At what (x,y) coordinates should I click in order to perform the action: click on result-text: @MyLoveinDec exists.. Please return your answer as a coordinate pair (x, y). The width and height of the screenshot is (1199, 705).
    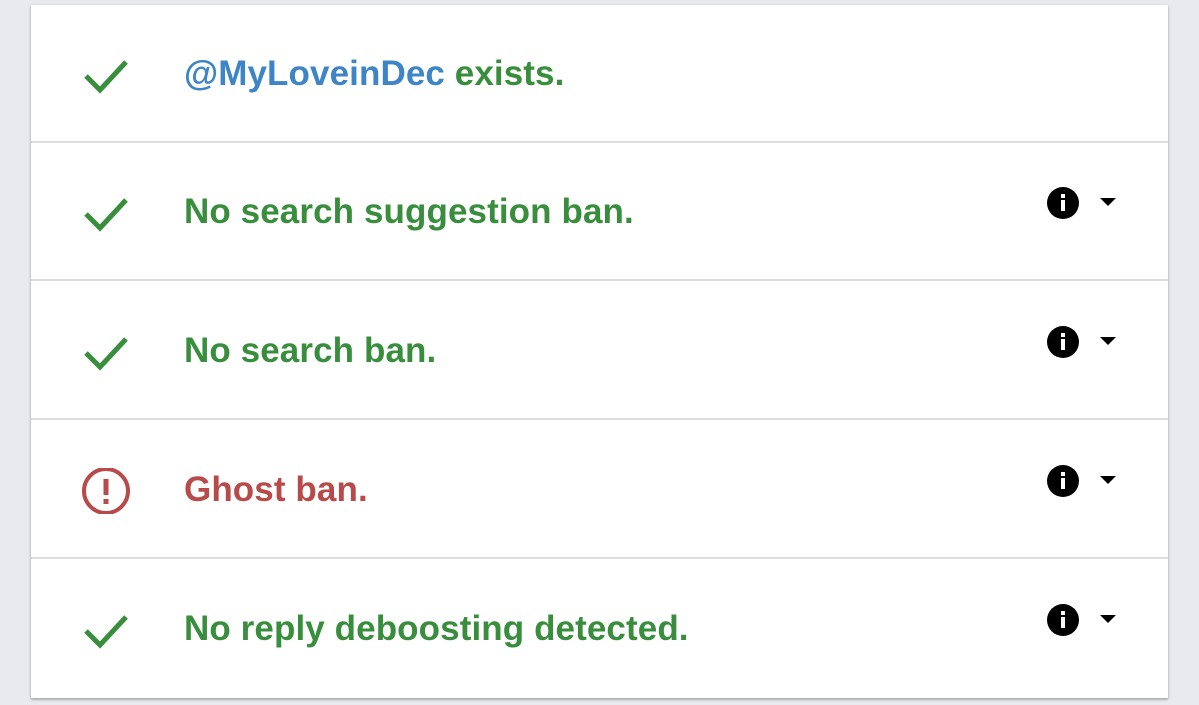
    Looking at the image, I should click on (374, 74).